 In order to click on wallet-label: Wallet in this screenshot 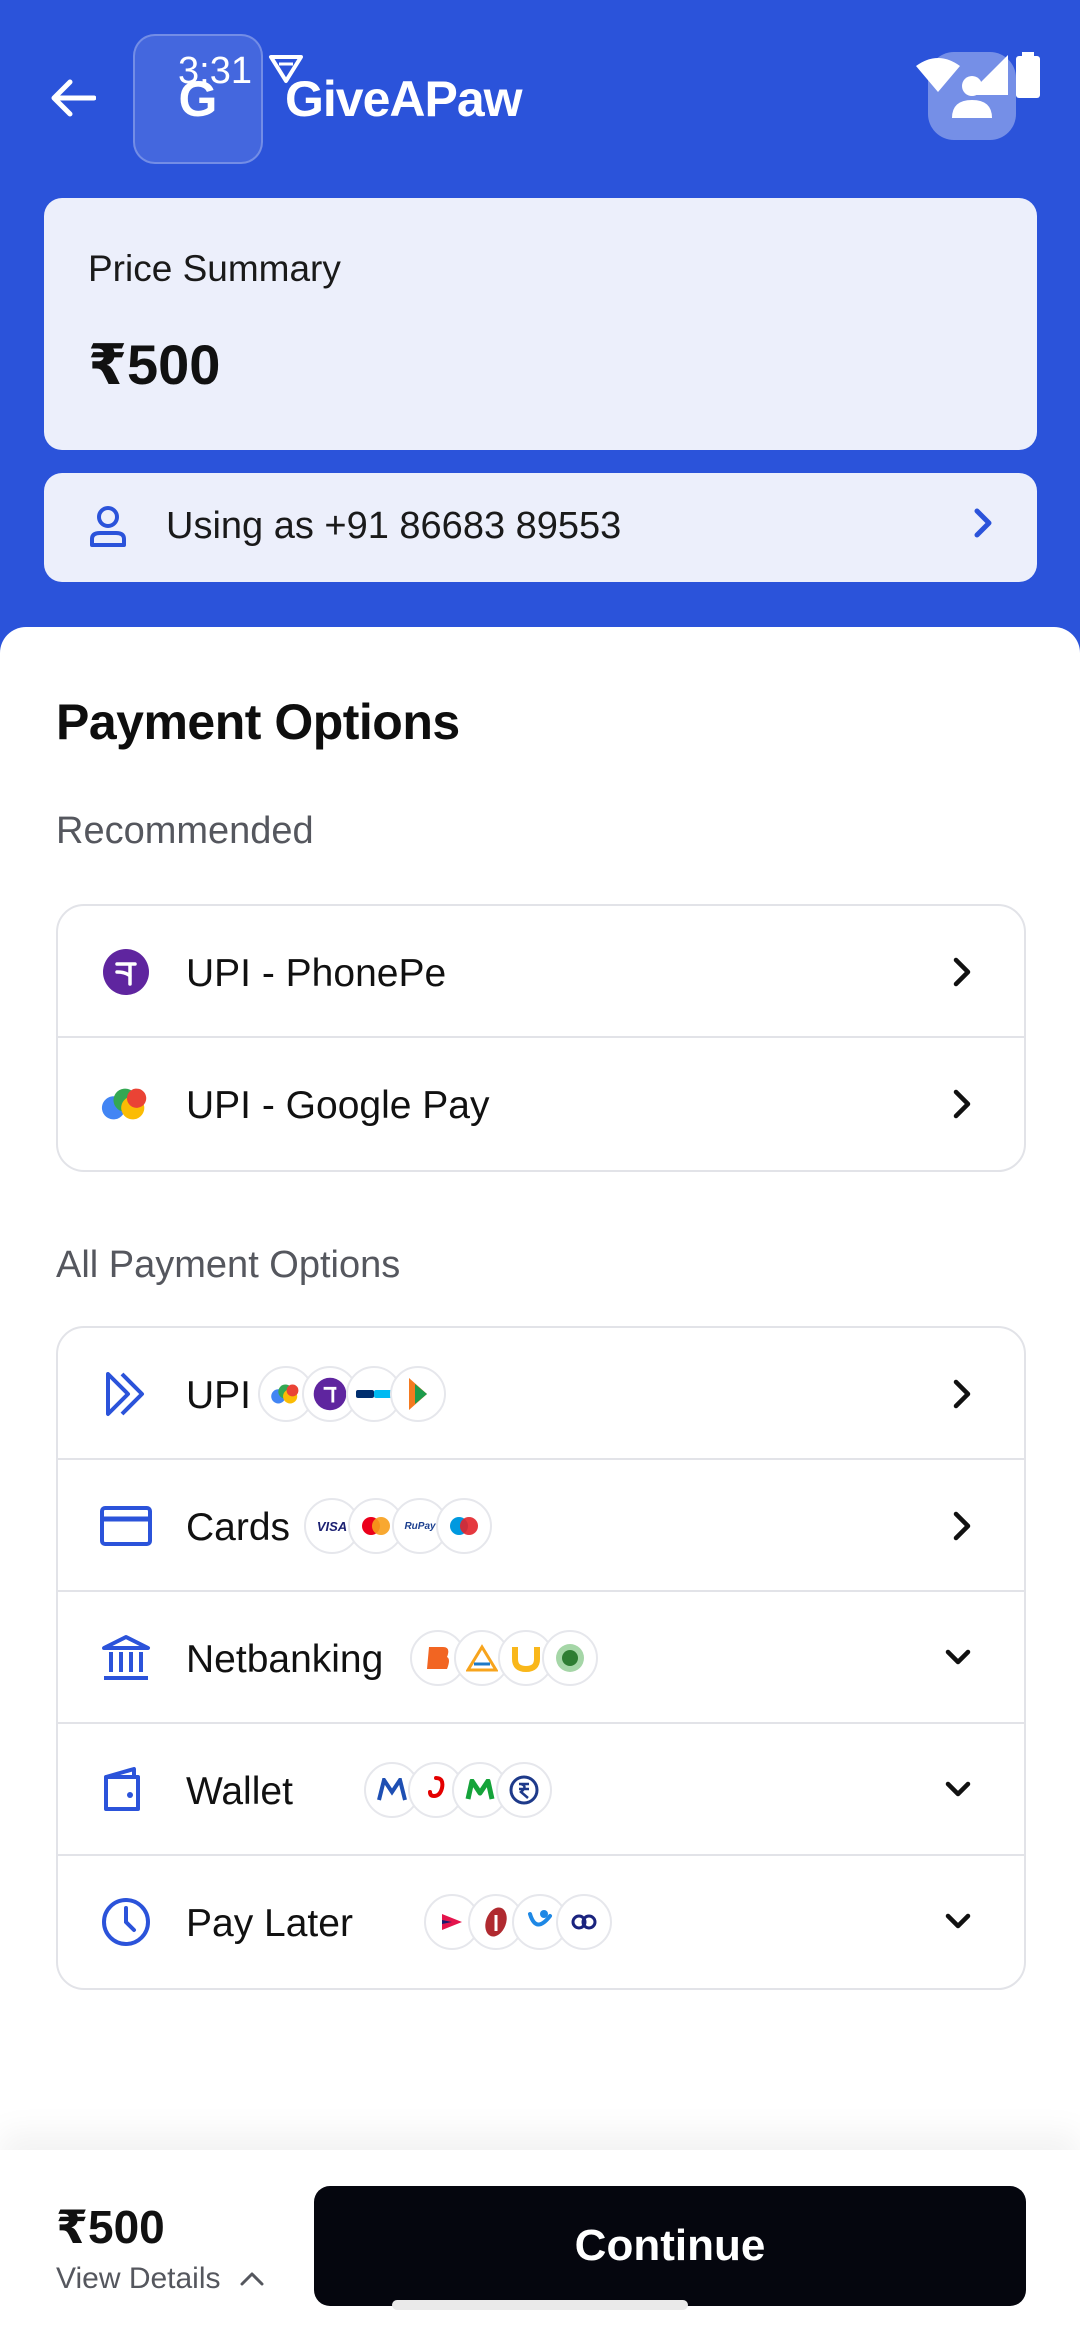, I will do `click(239, 1791)`.